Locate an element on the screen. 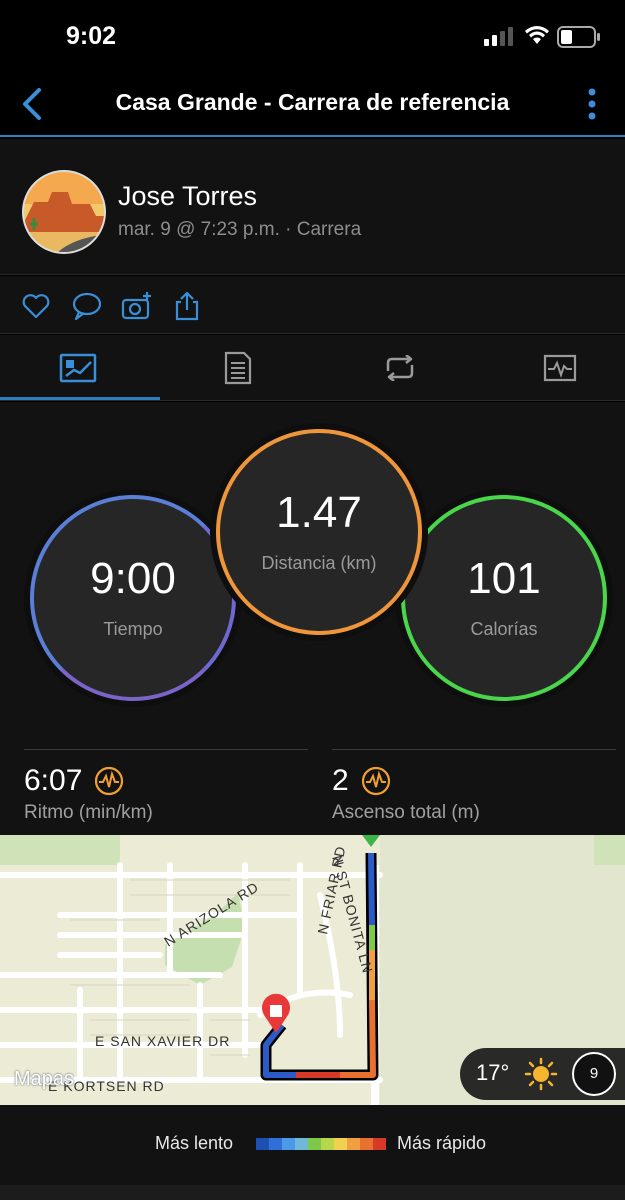  finish-marker-icon is located at coordinates (276, 1013).